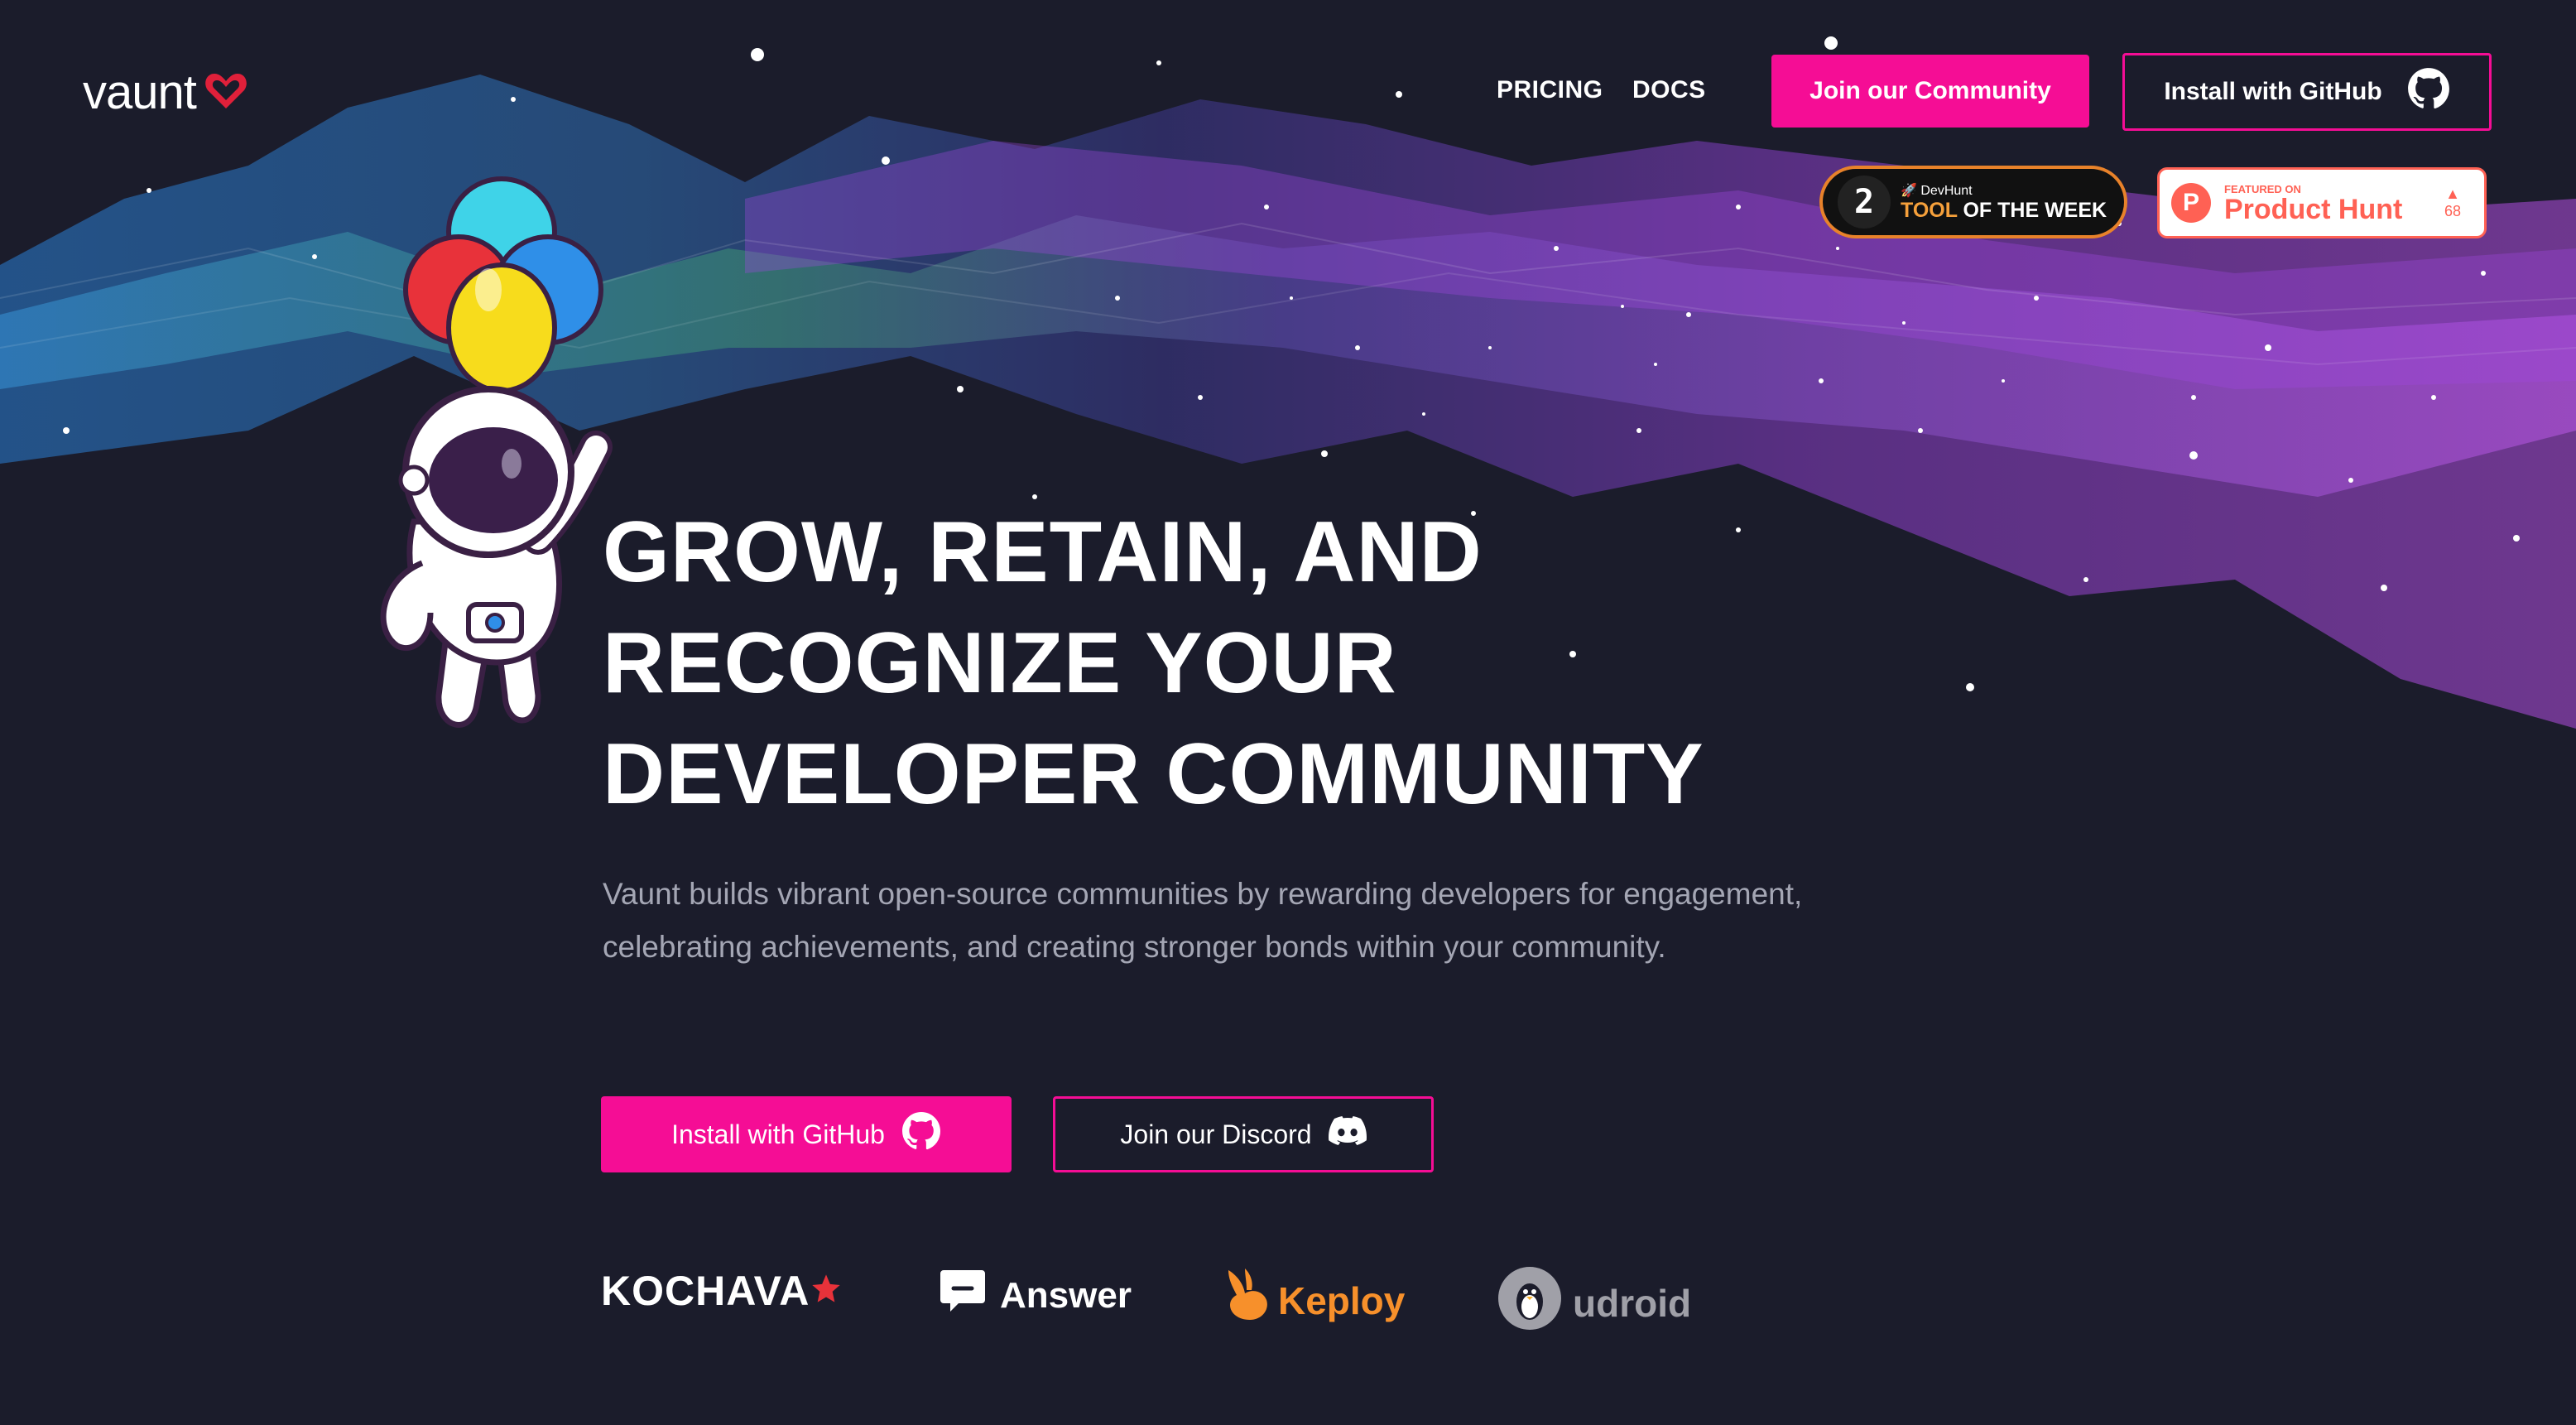  Describe the element at coordinates (1066, 1295) in the screenshot. I see `answer-label: Answer` at that location.